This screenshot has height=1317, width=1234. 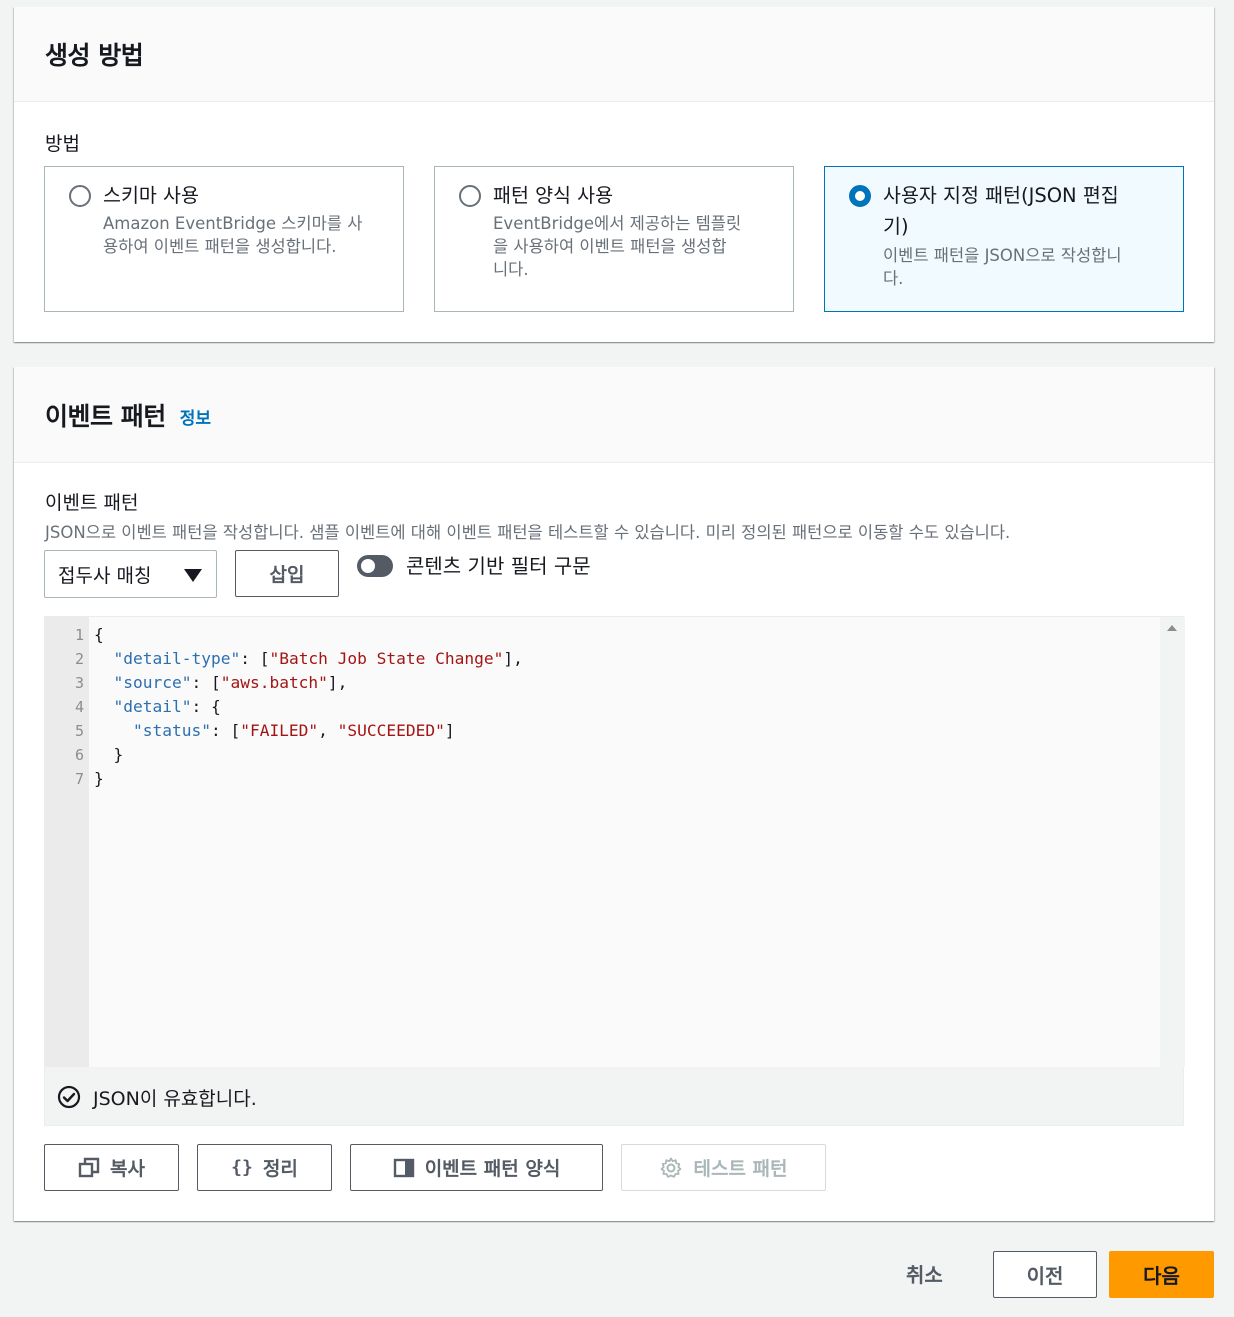 I want to click on panel-icon, so click(x=403, y=1167).